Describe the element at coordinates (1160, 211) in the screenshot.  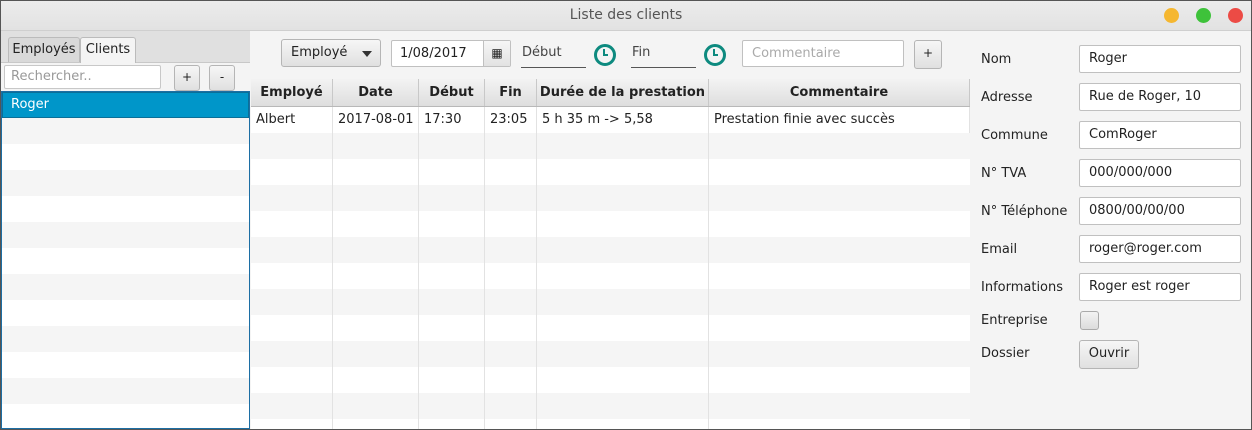
I see `telephone-field: 0800/00/00/00` at that location.